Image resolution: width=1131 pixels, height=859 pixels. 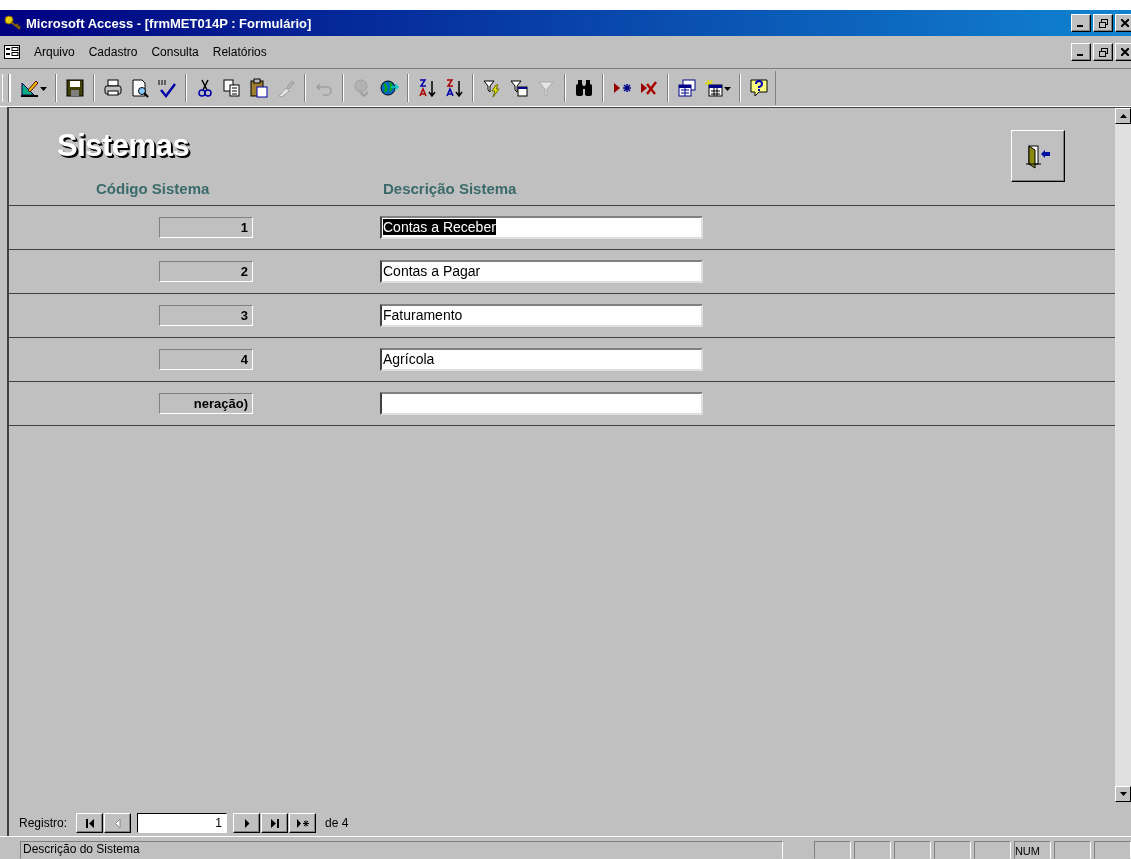 I want to click on first-record-icon, so click(x=89, y=823).